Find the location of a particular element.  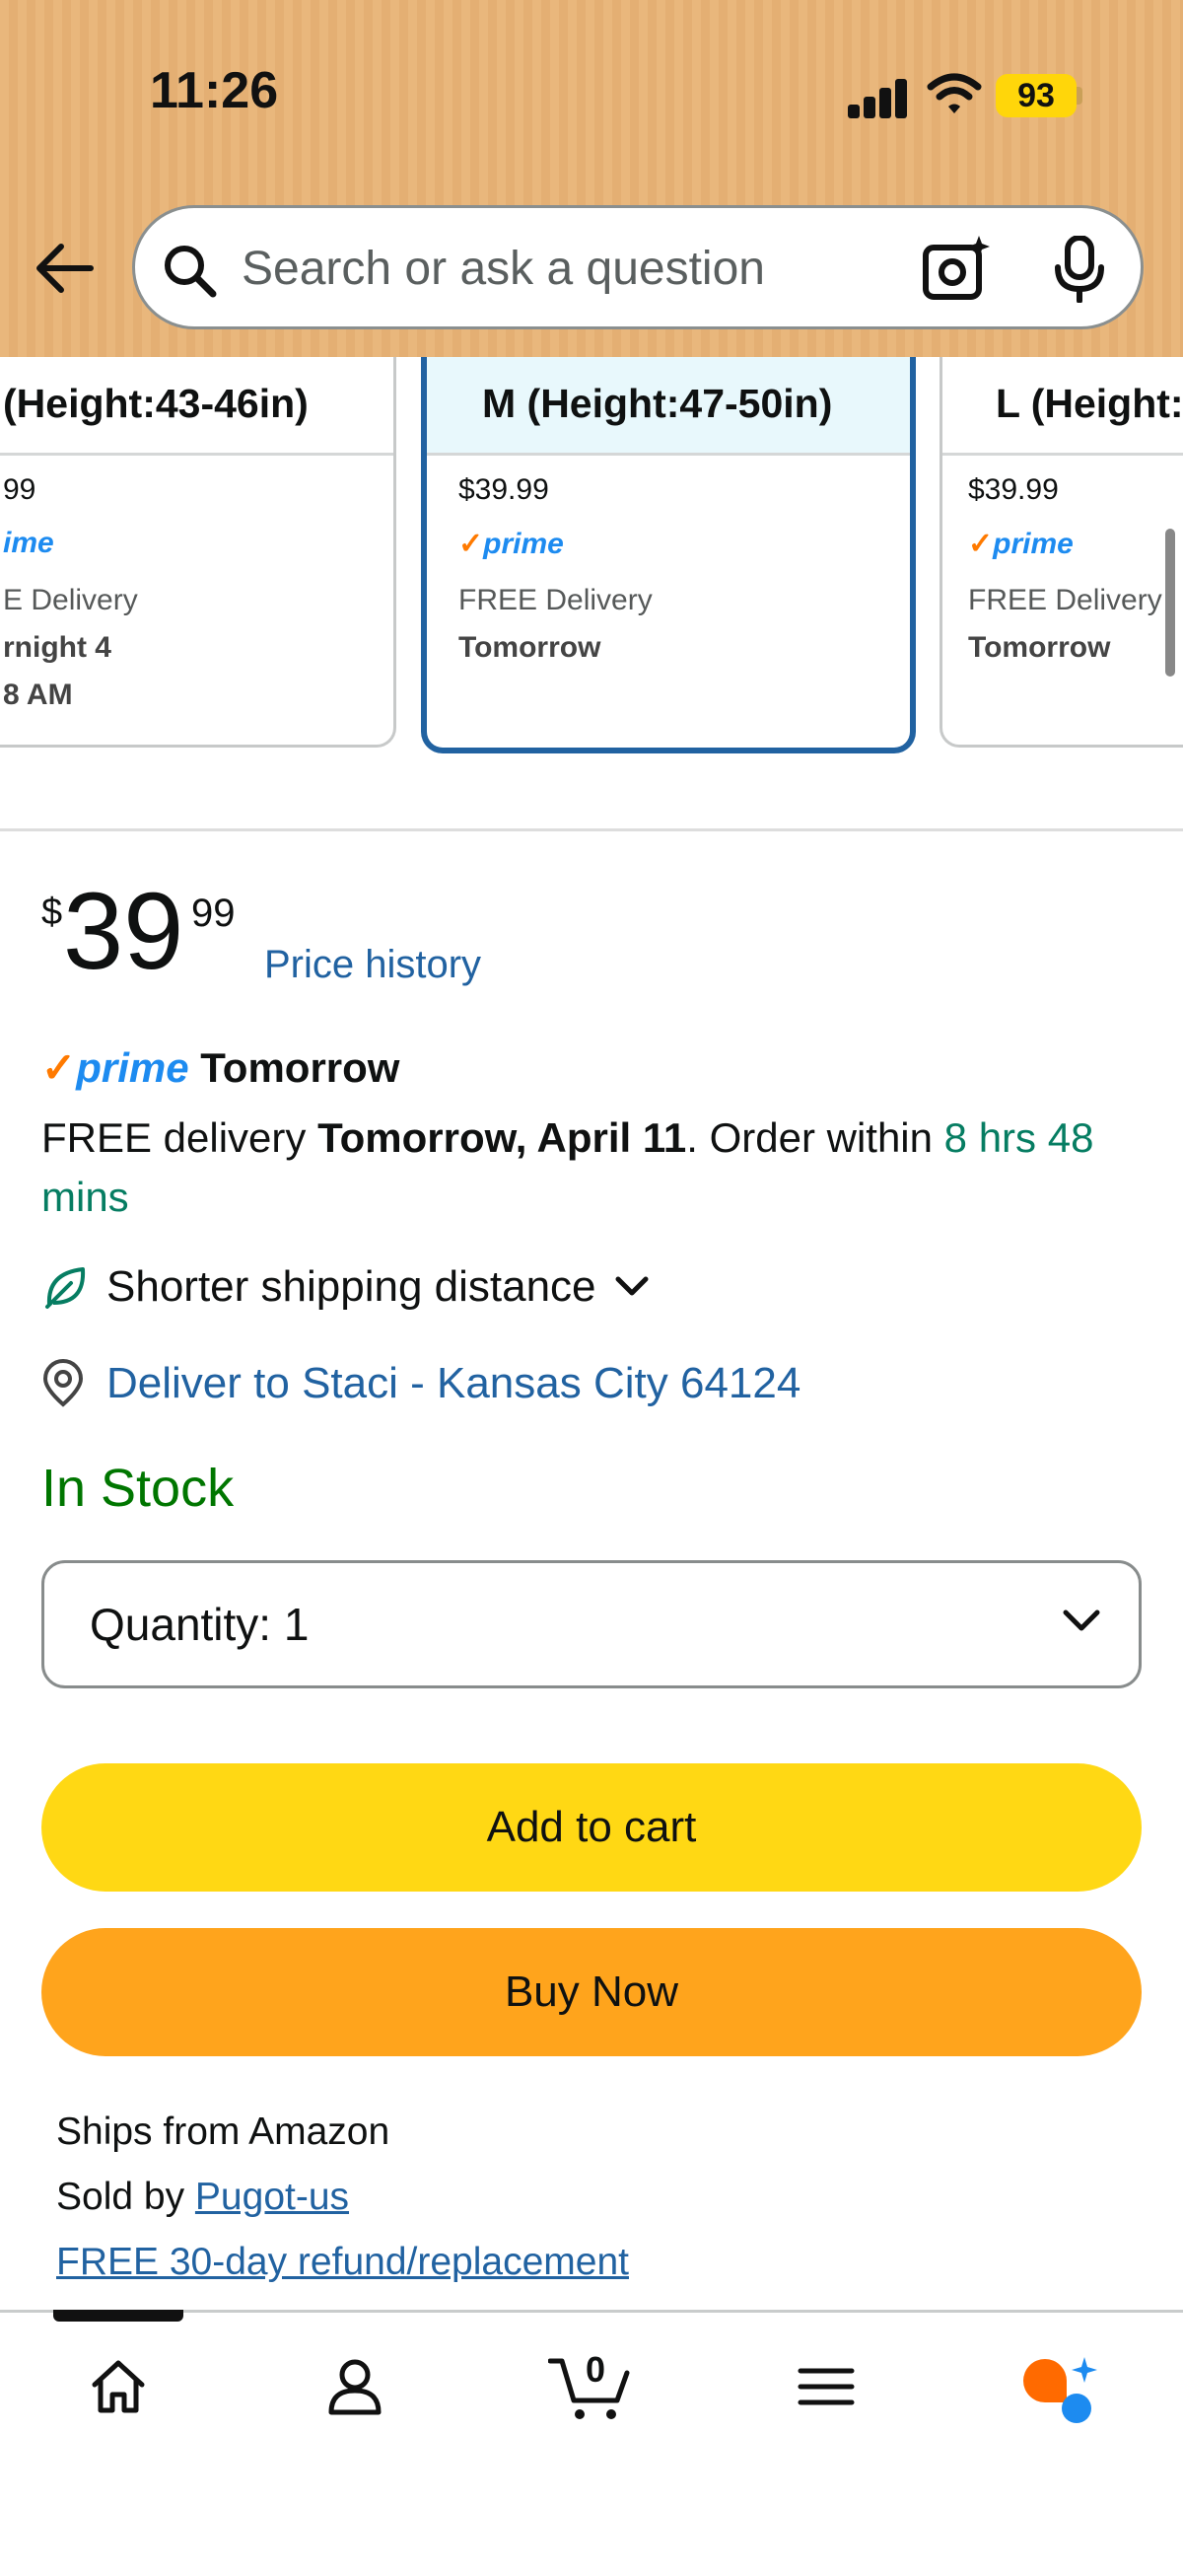

sold-by: Sold by Pugot-us is located at coordinates (203, 2197).